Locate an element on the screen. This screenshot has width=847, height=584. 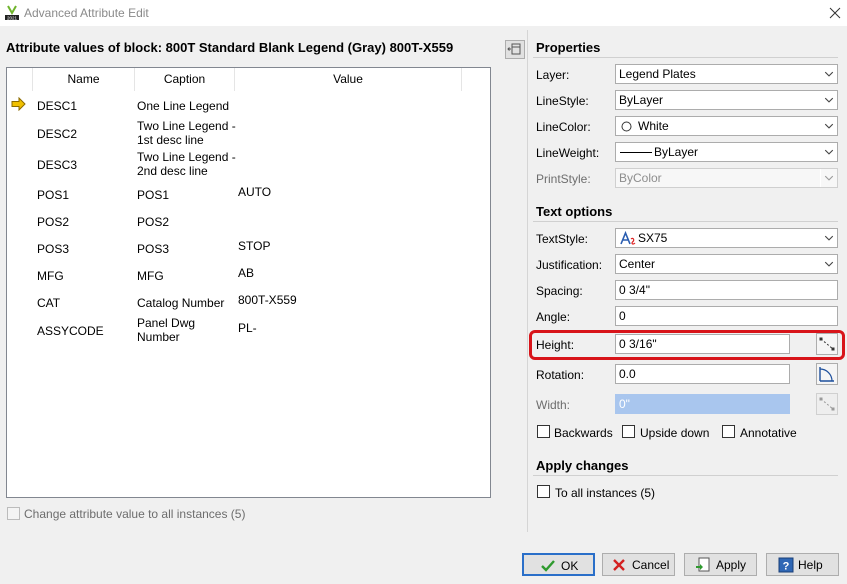
lineweight-value: ByLayer is located at coordinates (676, 152).